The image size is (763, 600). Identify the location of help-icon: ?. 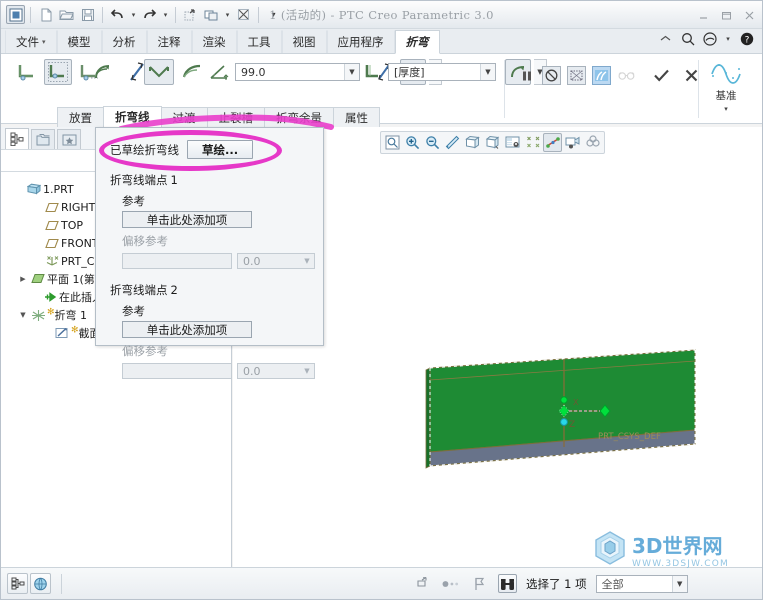
(746, 38).